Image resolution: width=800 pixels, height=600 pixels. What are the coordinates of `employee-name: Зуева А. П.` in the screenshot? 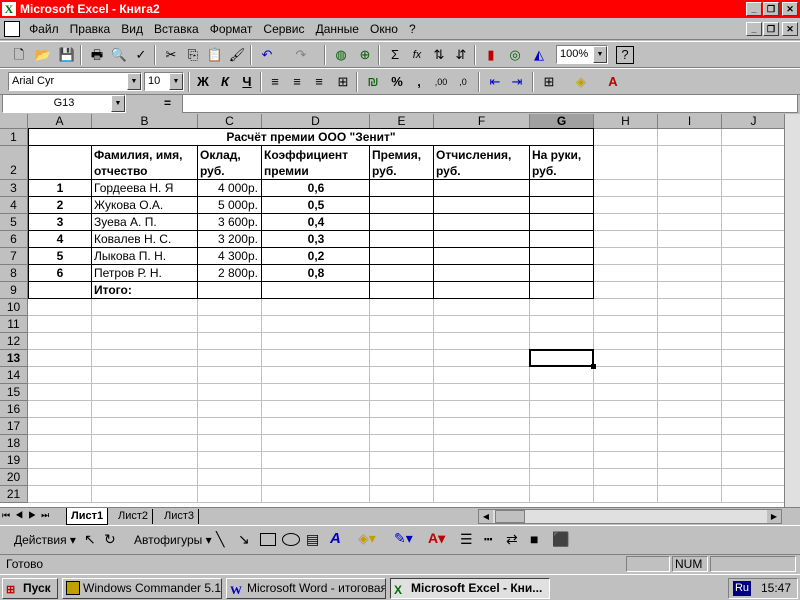 It's located at (125, 222).